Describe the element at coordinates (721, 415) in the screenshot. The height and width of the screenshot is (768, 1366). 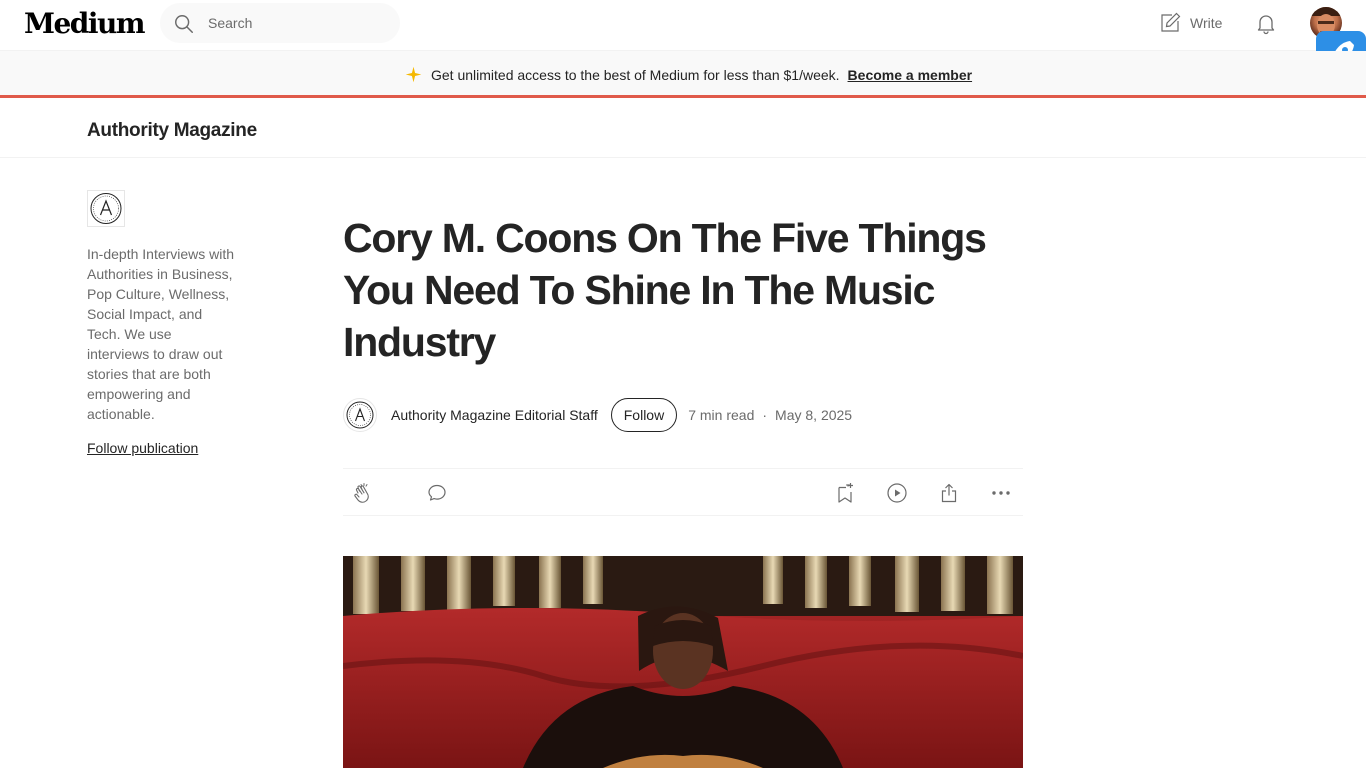
I see `read-time: 7 min read` at that location.